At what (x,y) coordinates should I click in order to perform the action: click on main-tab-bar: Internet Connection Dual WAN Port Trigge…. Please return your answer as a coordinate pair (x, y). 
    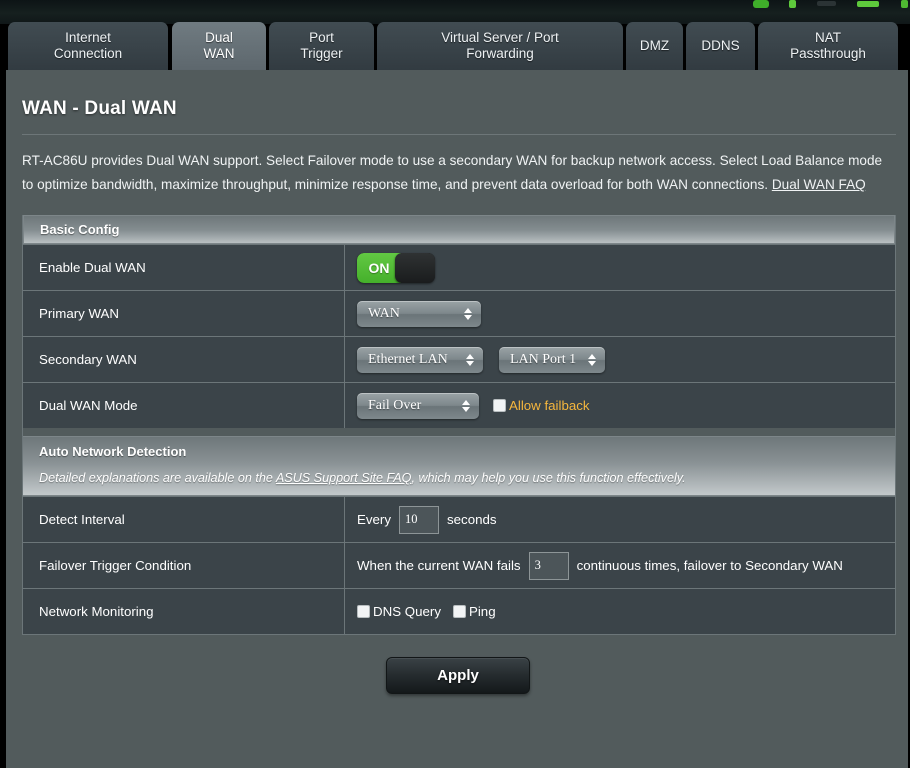
    Looking at the image, I should click on (455, 46).